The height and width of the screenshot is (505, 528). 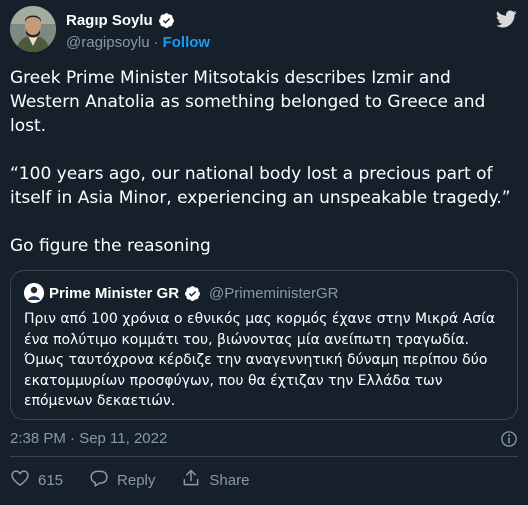 I want to click on share-label: Share, so click(x=229, y=480).